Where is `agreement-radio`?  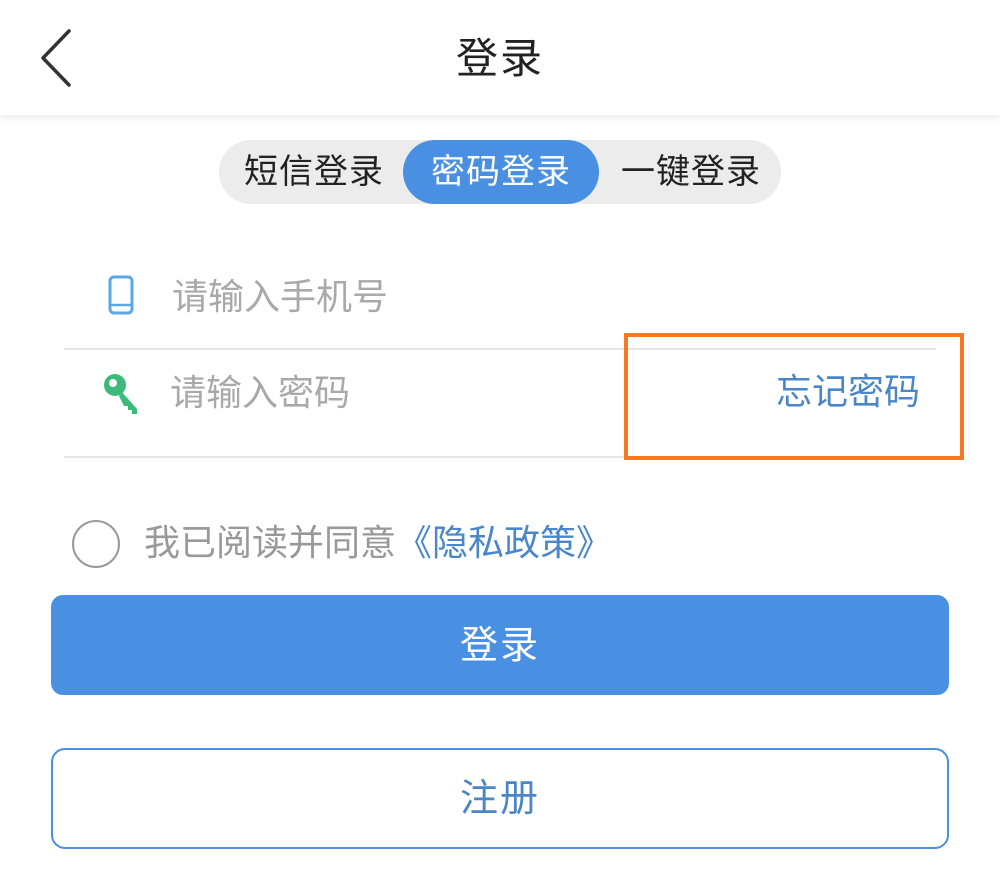
agreement-radio is located at coordinates (96, 544).